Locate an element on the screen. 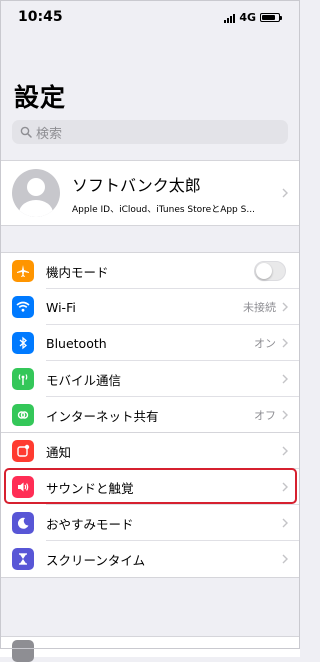  avatar is located at coordinates (36, 193).